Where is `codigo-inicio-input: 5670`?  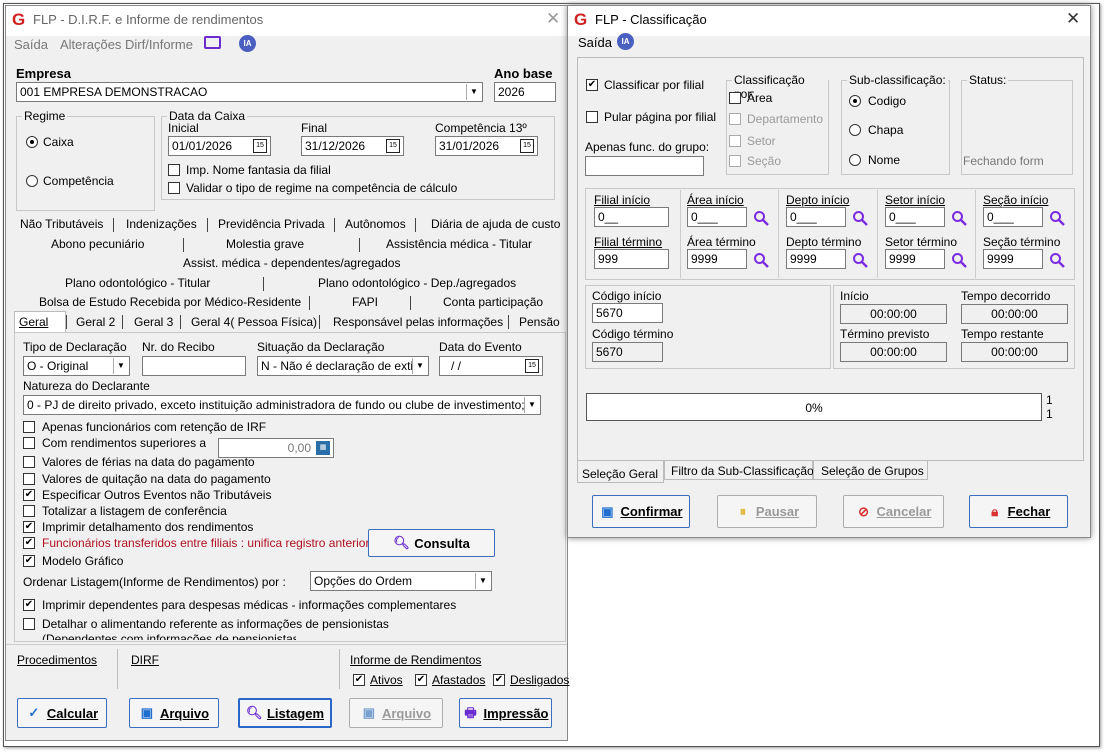
codigo-inicio-input: 5670 is located at coordinates (627, 313).